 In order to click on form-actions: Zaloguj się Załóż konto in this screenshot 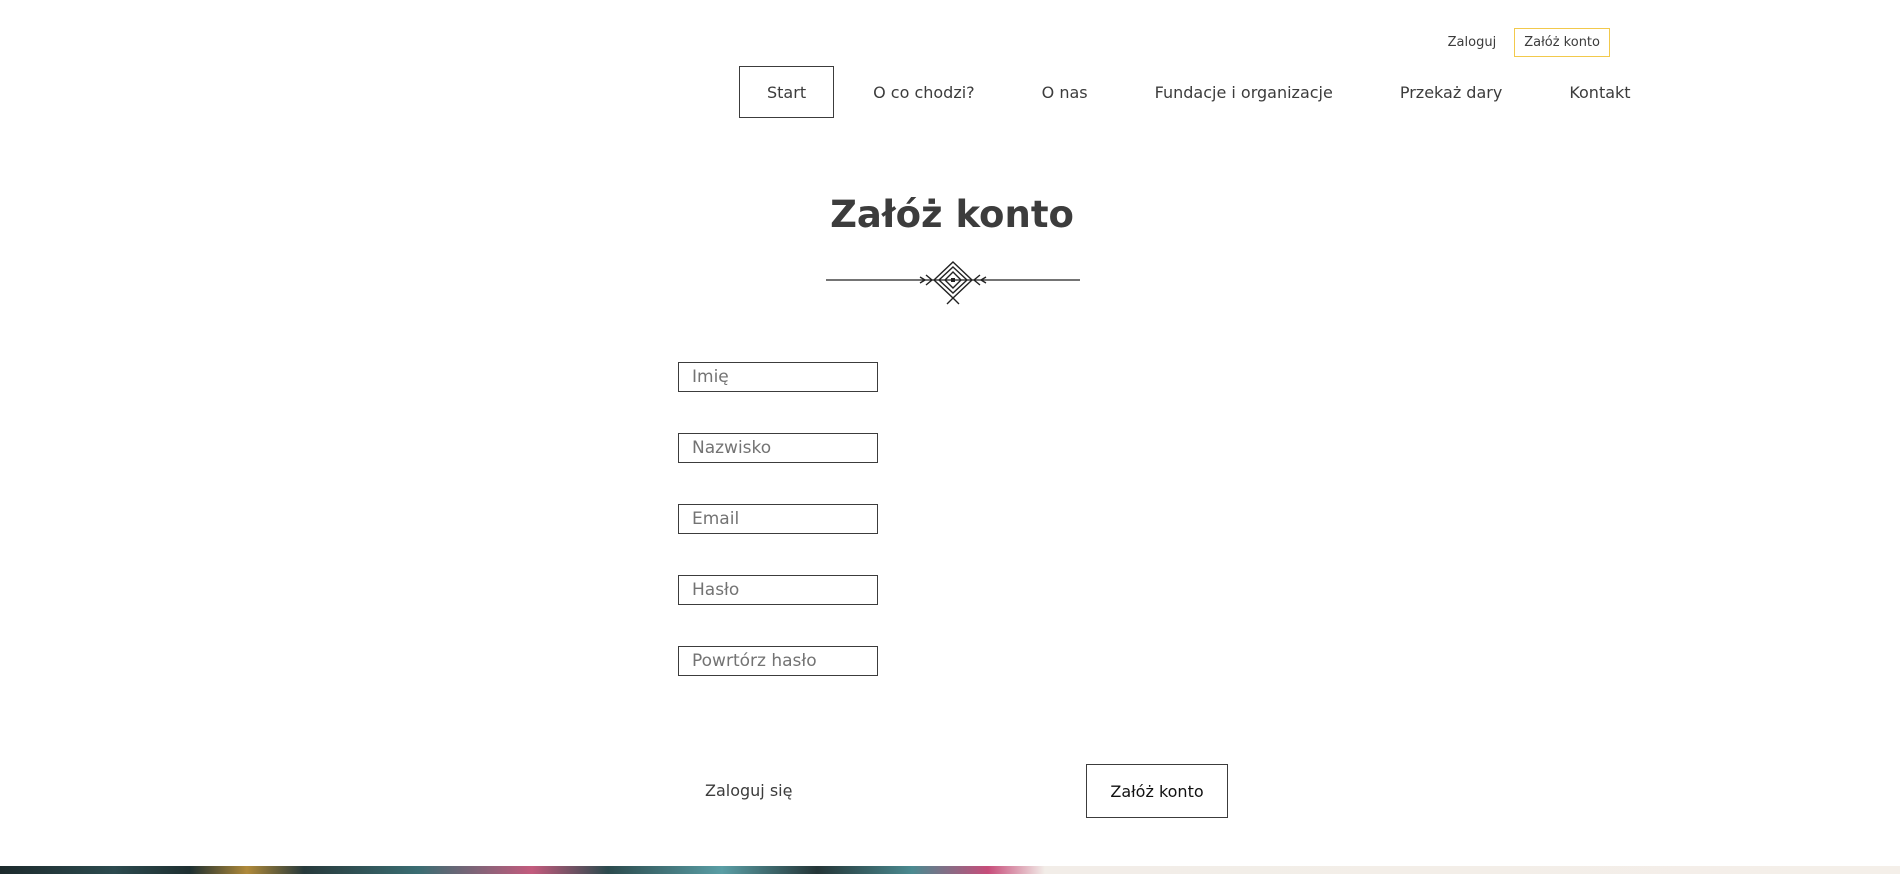, I will do `click(953, 791)`.